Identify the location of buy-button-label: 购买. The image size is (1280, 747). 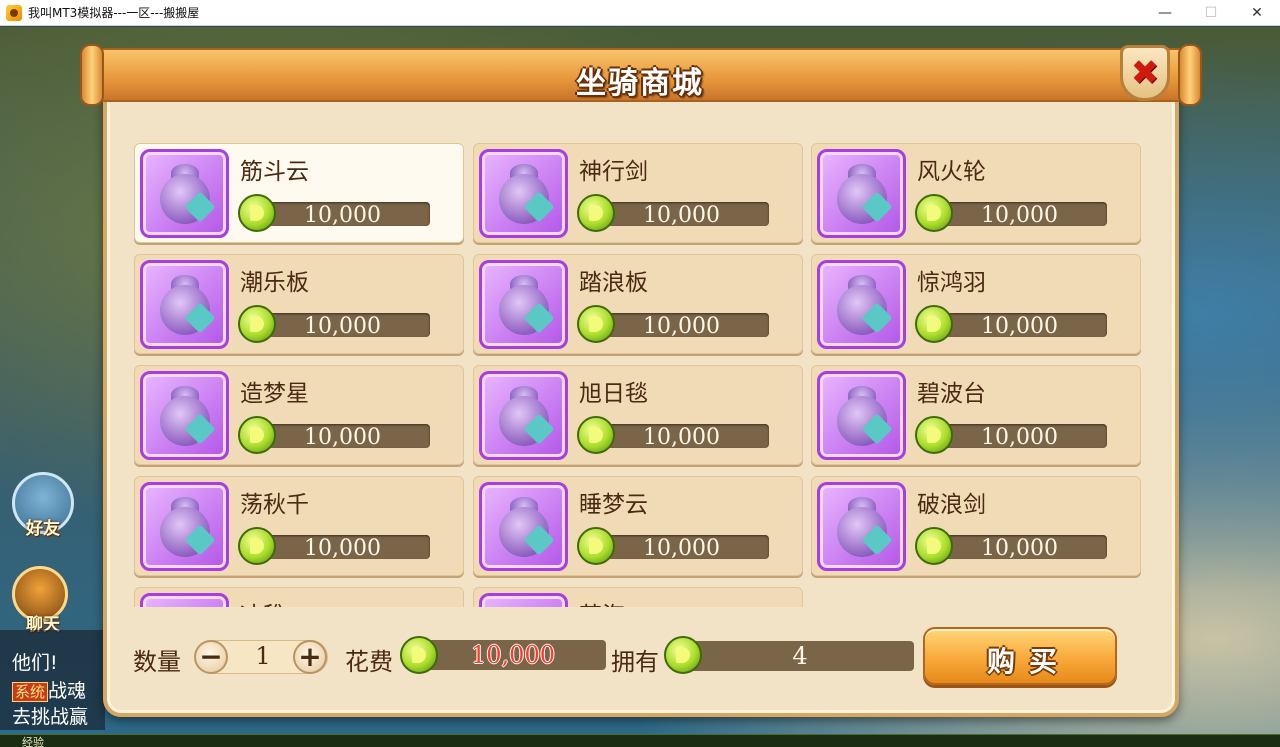
(1028, 661).